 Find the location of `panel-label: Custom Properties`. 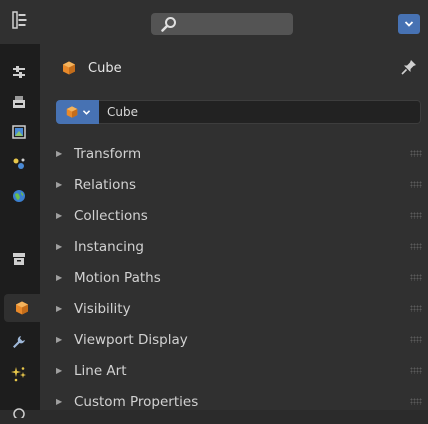

panel-label: Custom Properties is located at coordinates (136, 401).